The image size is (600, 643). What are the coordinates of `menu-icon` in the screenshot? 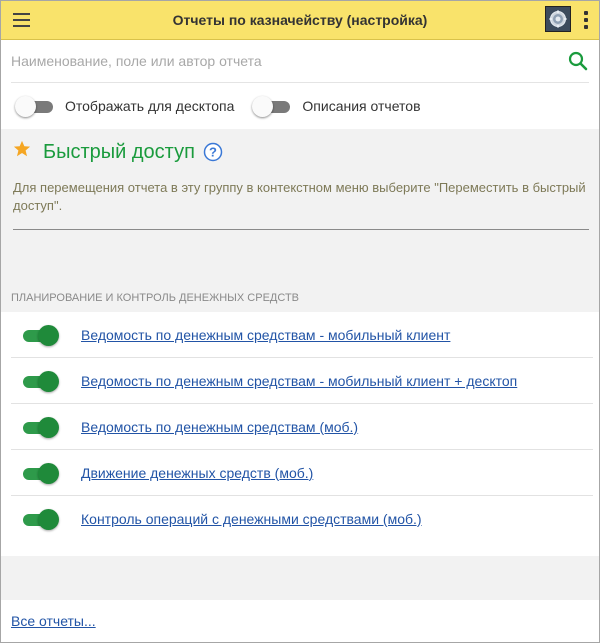 It's located at (21, 20).